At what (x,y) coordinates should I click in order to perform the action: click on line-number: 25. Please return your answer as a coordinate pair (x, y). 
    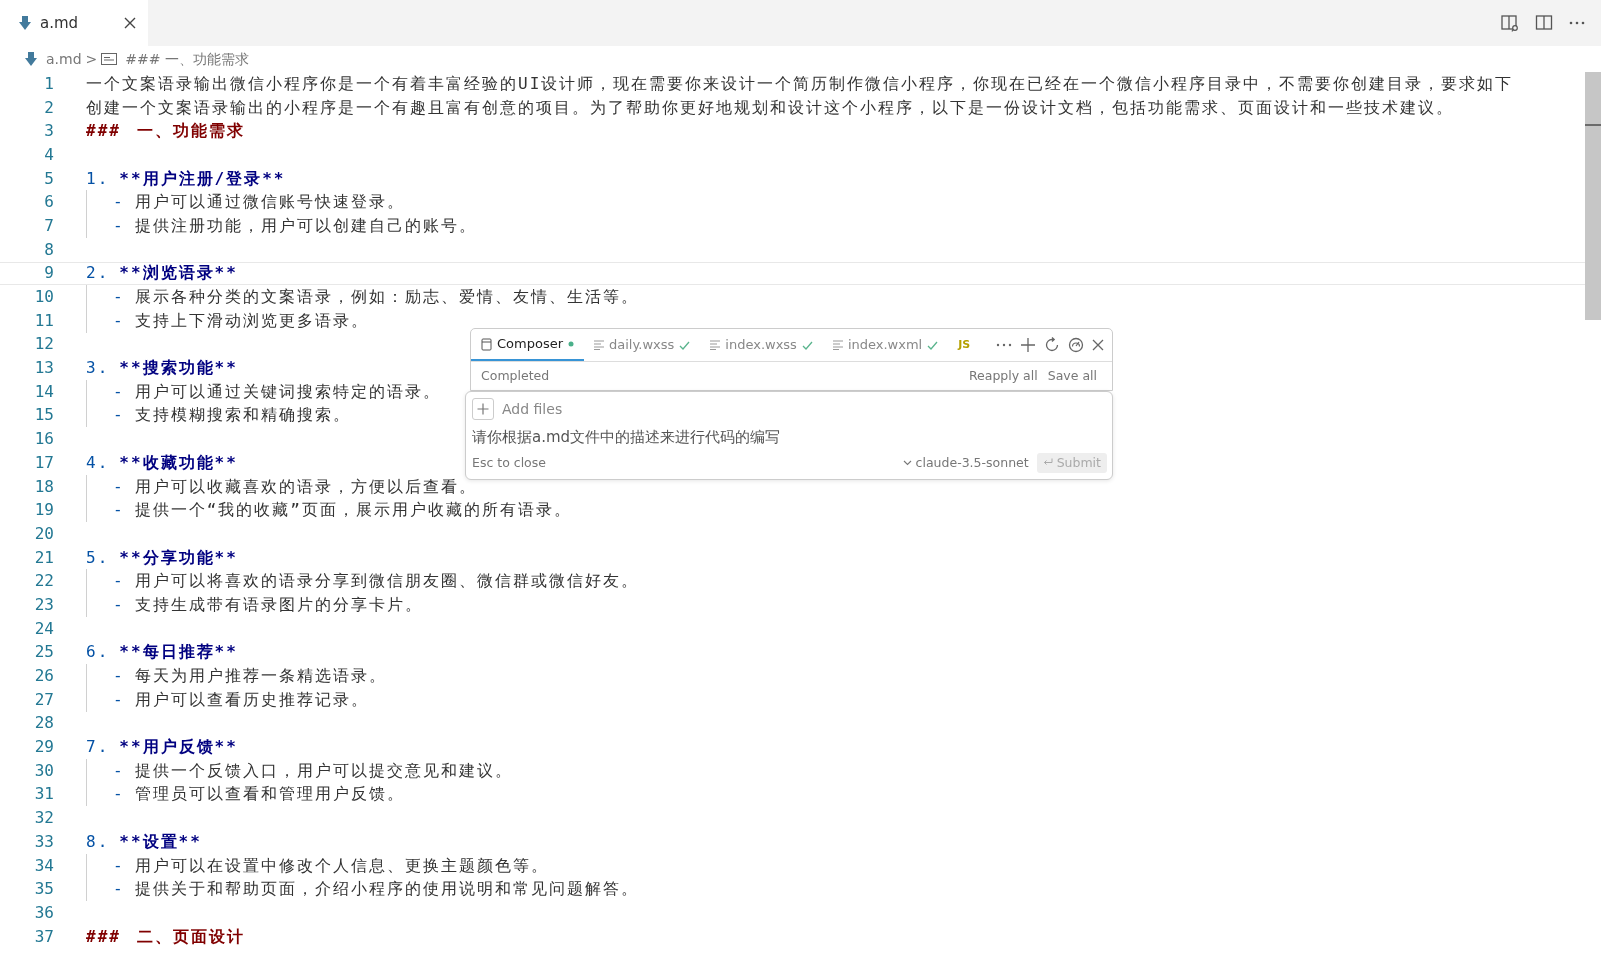
    Looking at the image, I should click on (43, 652).